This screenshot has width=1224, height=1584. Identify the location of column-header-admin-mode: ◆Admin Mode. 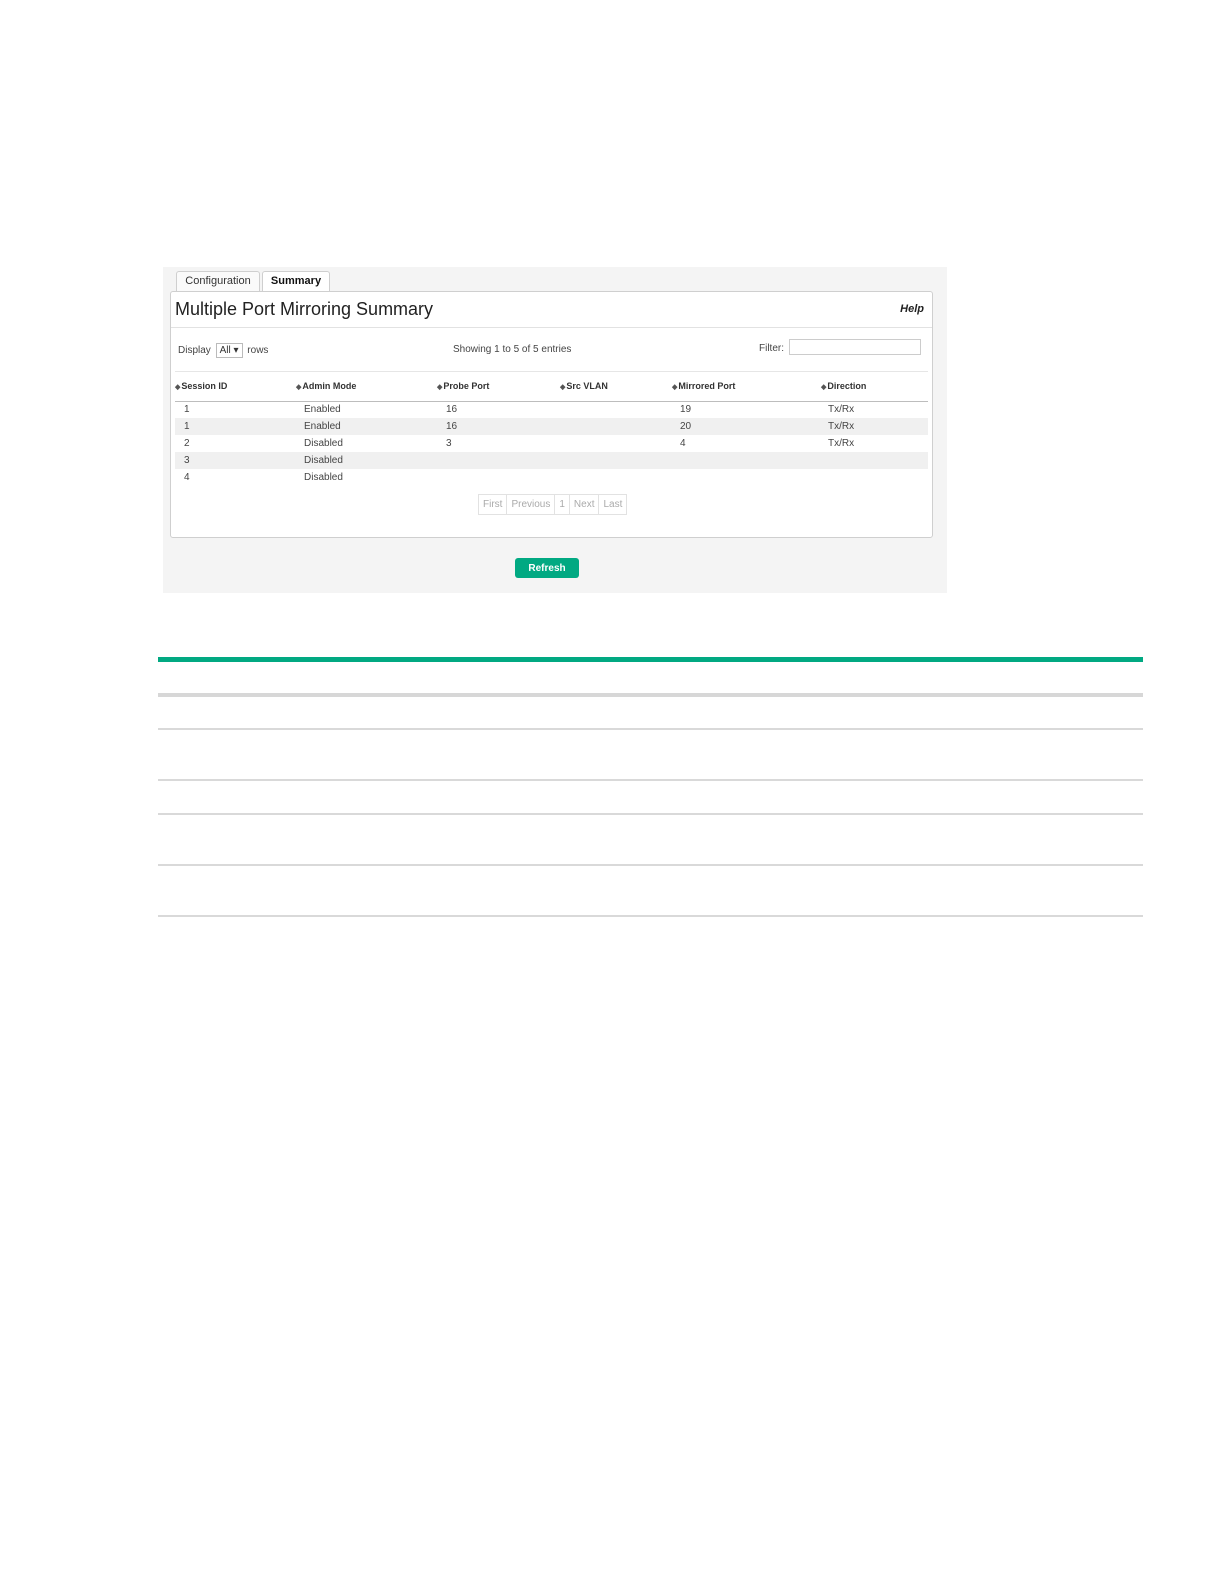
(326, 386).